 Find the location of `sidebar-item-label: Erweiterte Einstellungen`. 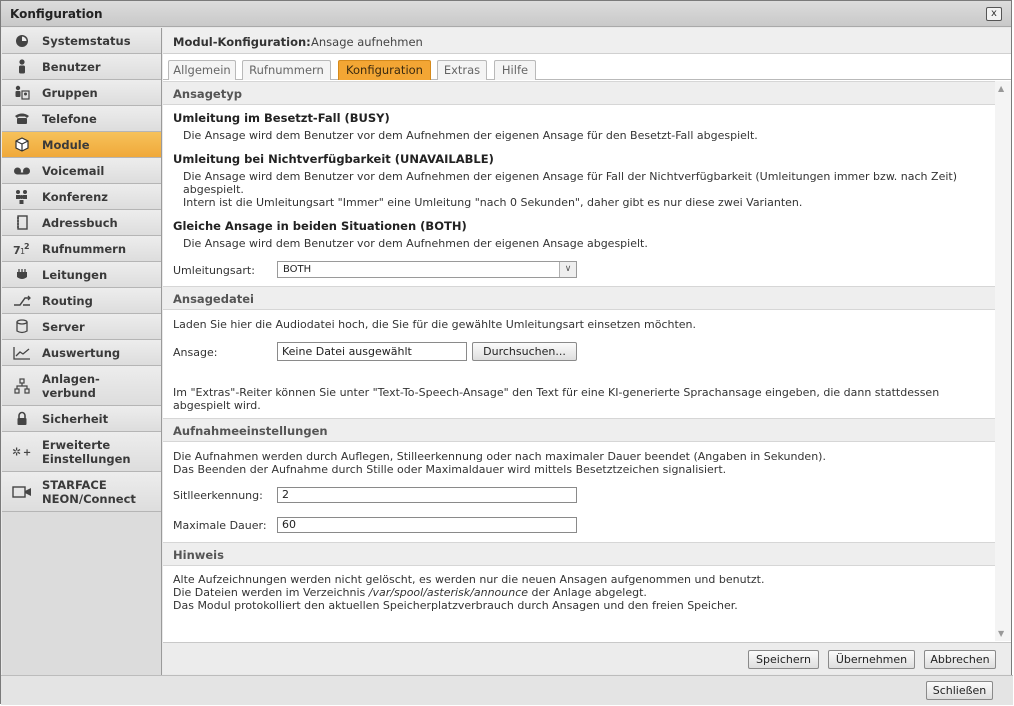

sidebar-item-label: Erweiterte Einstellungen is located at coordinates (86, 451).